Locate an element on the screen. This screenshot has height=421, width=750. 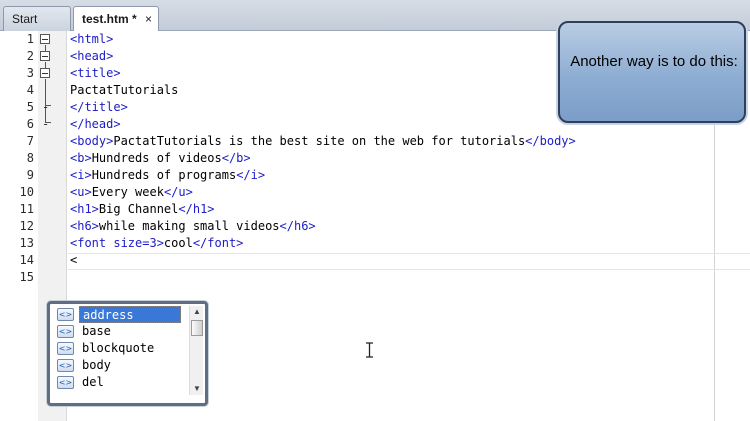
tab-label: test.htm * is located at coordinates (109, 19).